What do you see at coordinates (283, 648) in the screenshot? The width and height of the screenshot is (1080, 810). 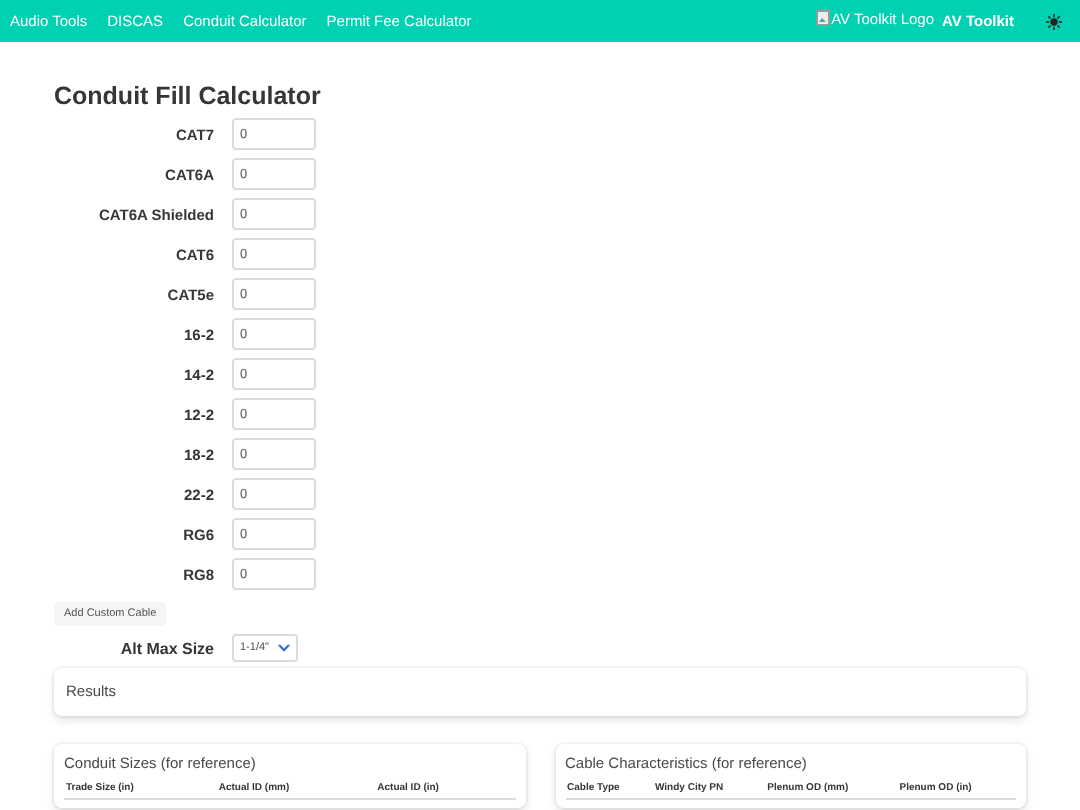 I see `chevron-down-icon` at bounding box center [283, 648].